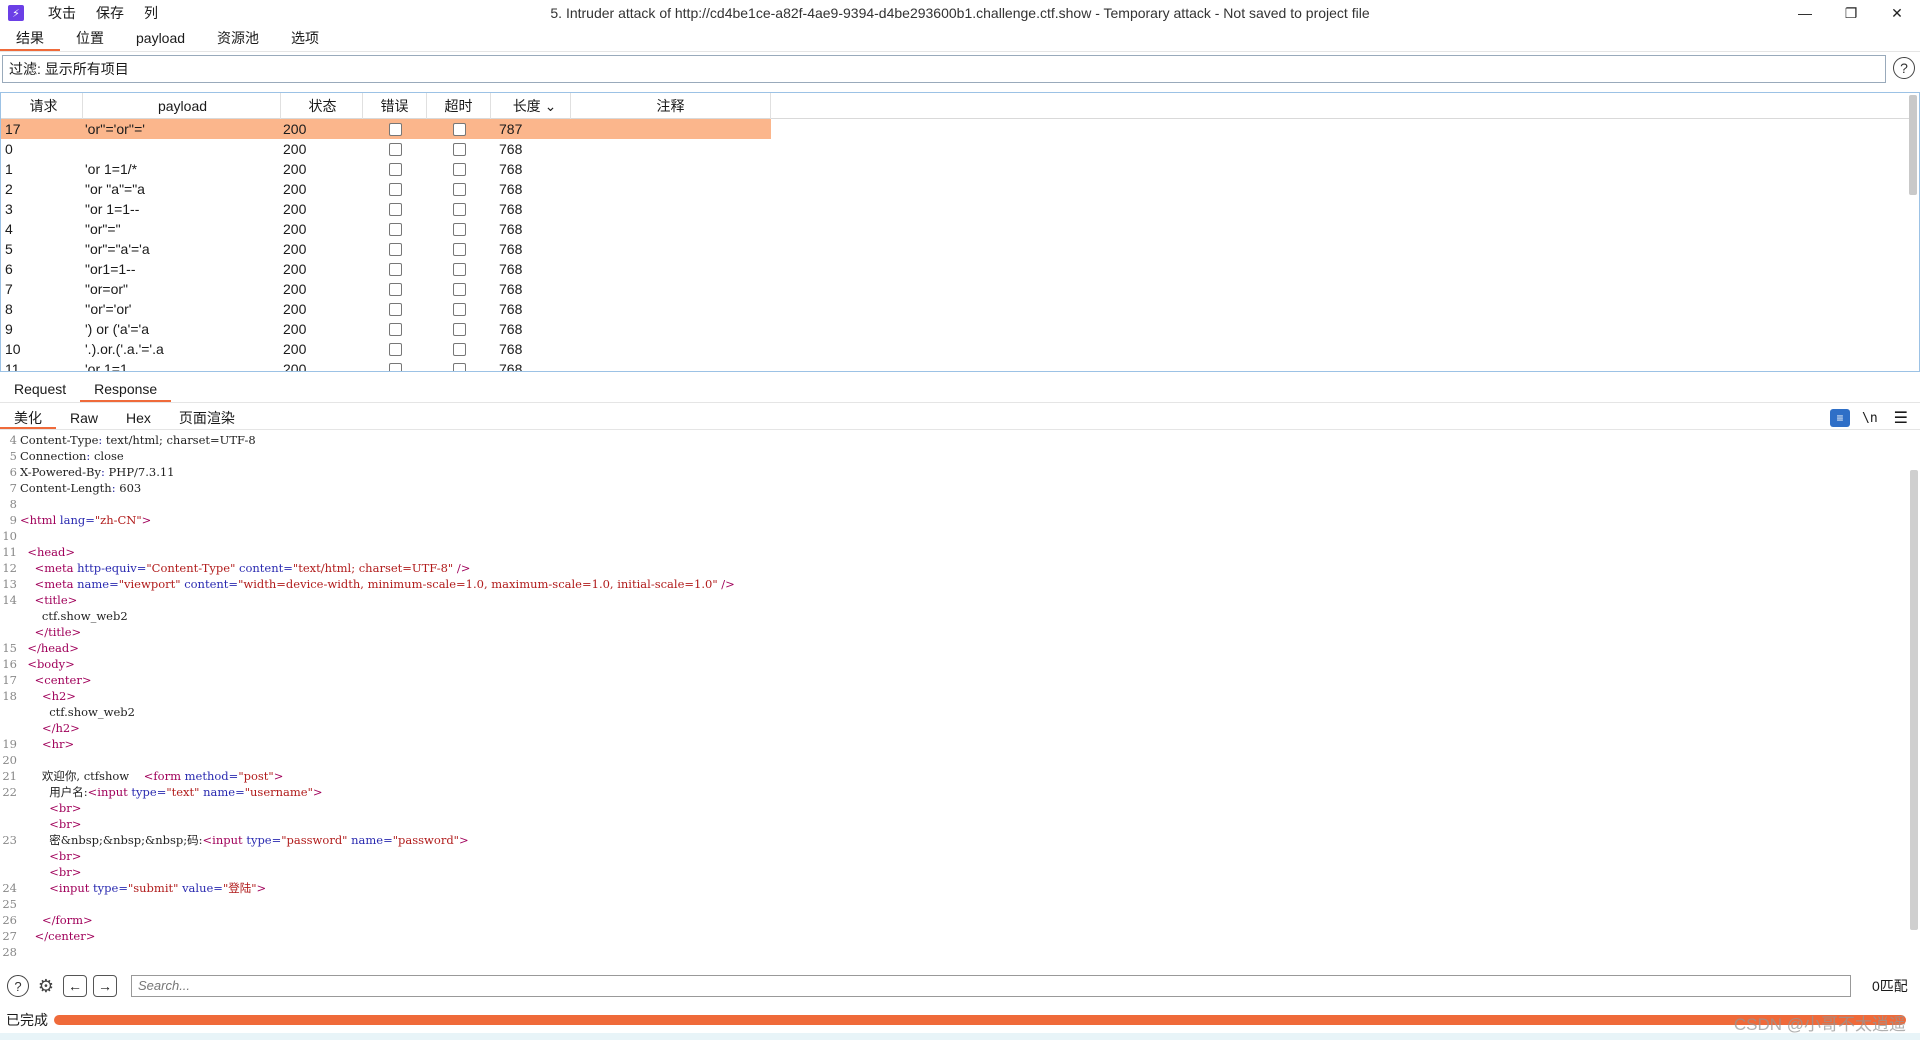 The image size is (1920, 1040). What do you see at coordinates (10, 728) in the screenshot?
I see `line-number` at bounding box center [10, 728].